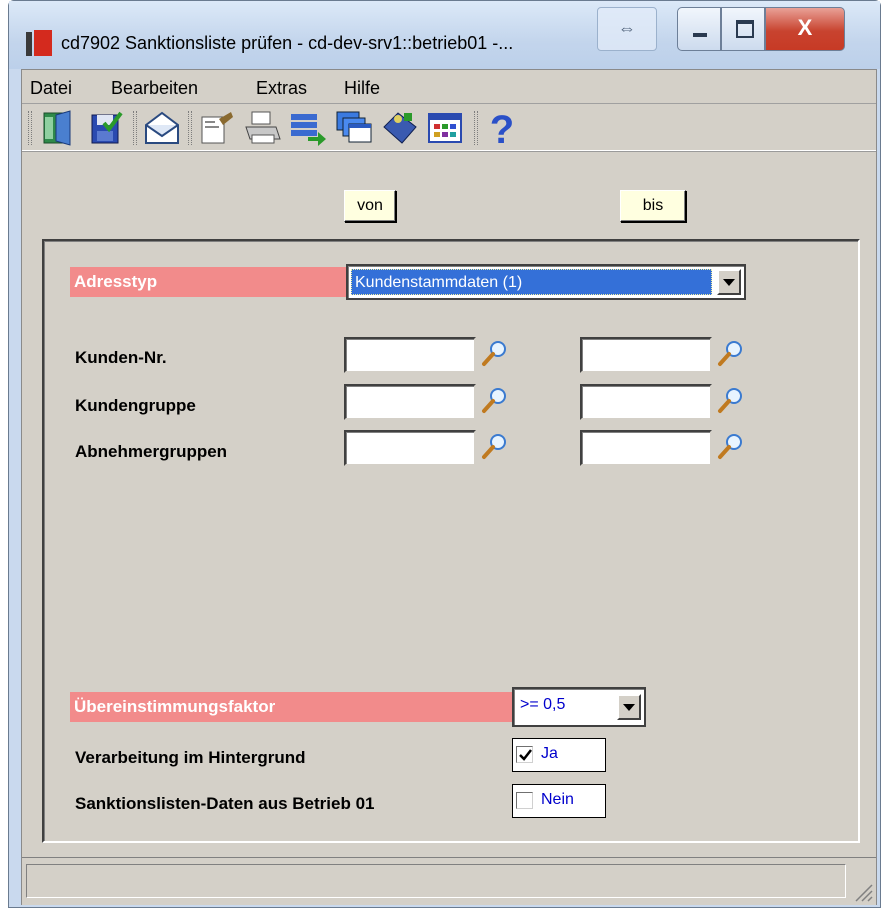 Image resolution: width=881 pixels, height=908 pixels. Describe the element at coordinates (531, 282) in the screenshot. I see `adresstyp-value: Kundenstammdaten (1)` at that location.